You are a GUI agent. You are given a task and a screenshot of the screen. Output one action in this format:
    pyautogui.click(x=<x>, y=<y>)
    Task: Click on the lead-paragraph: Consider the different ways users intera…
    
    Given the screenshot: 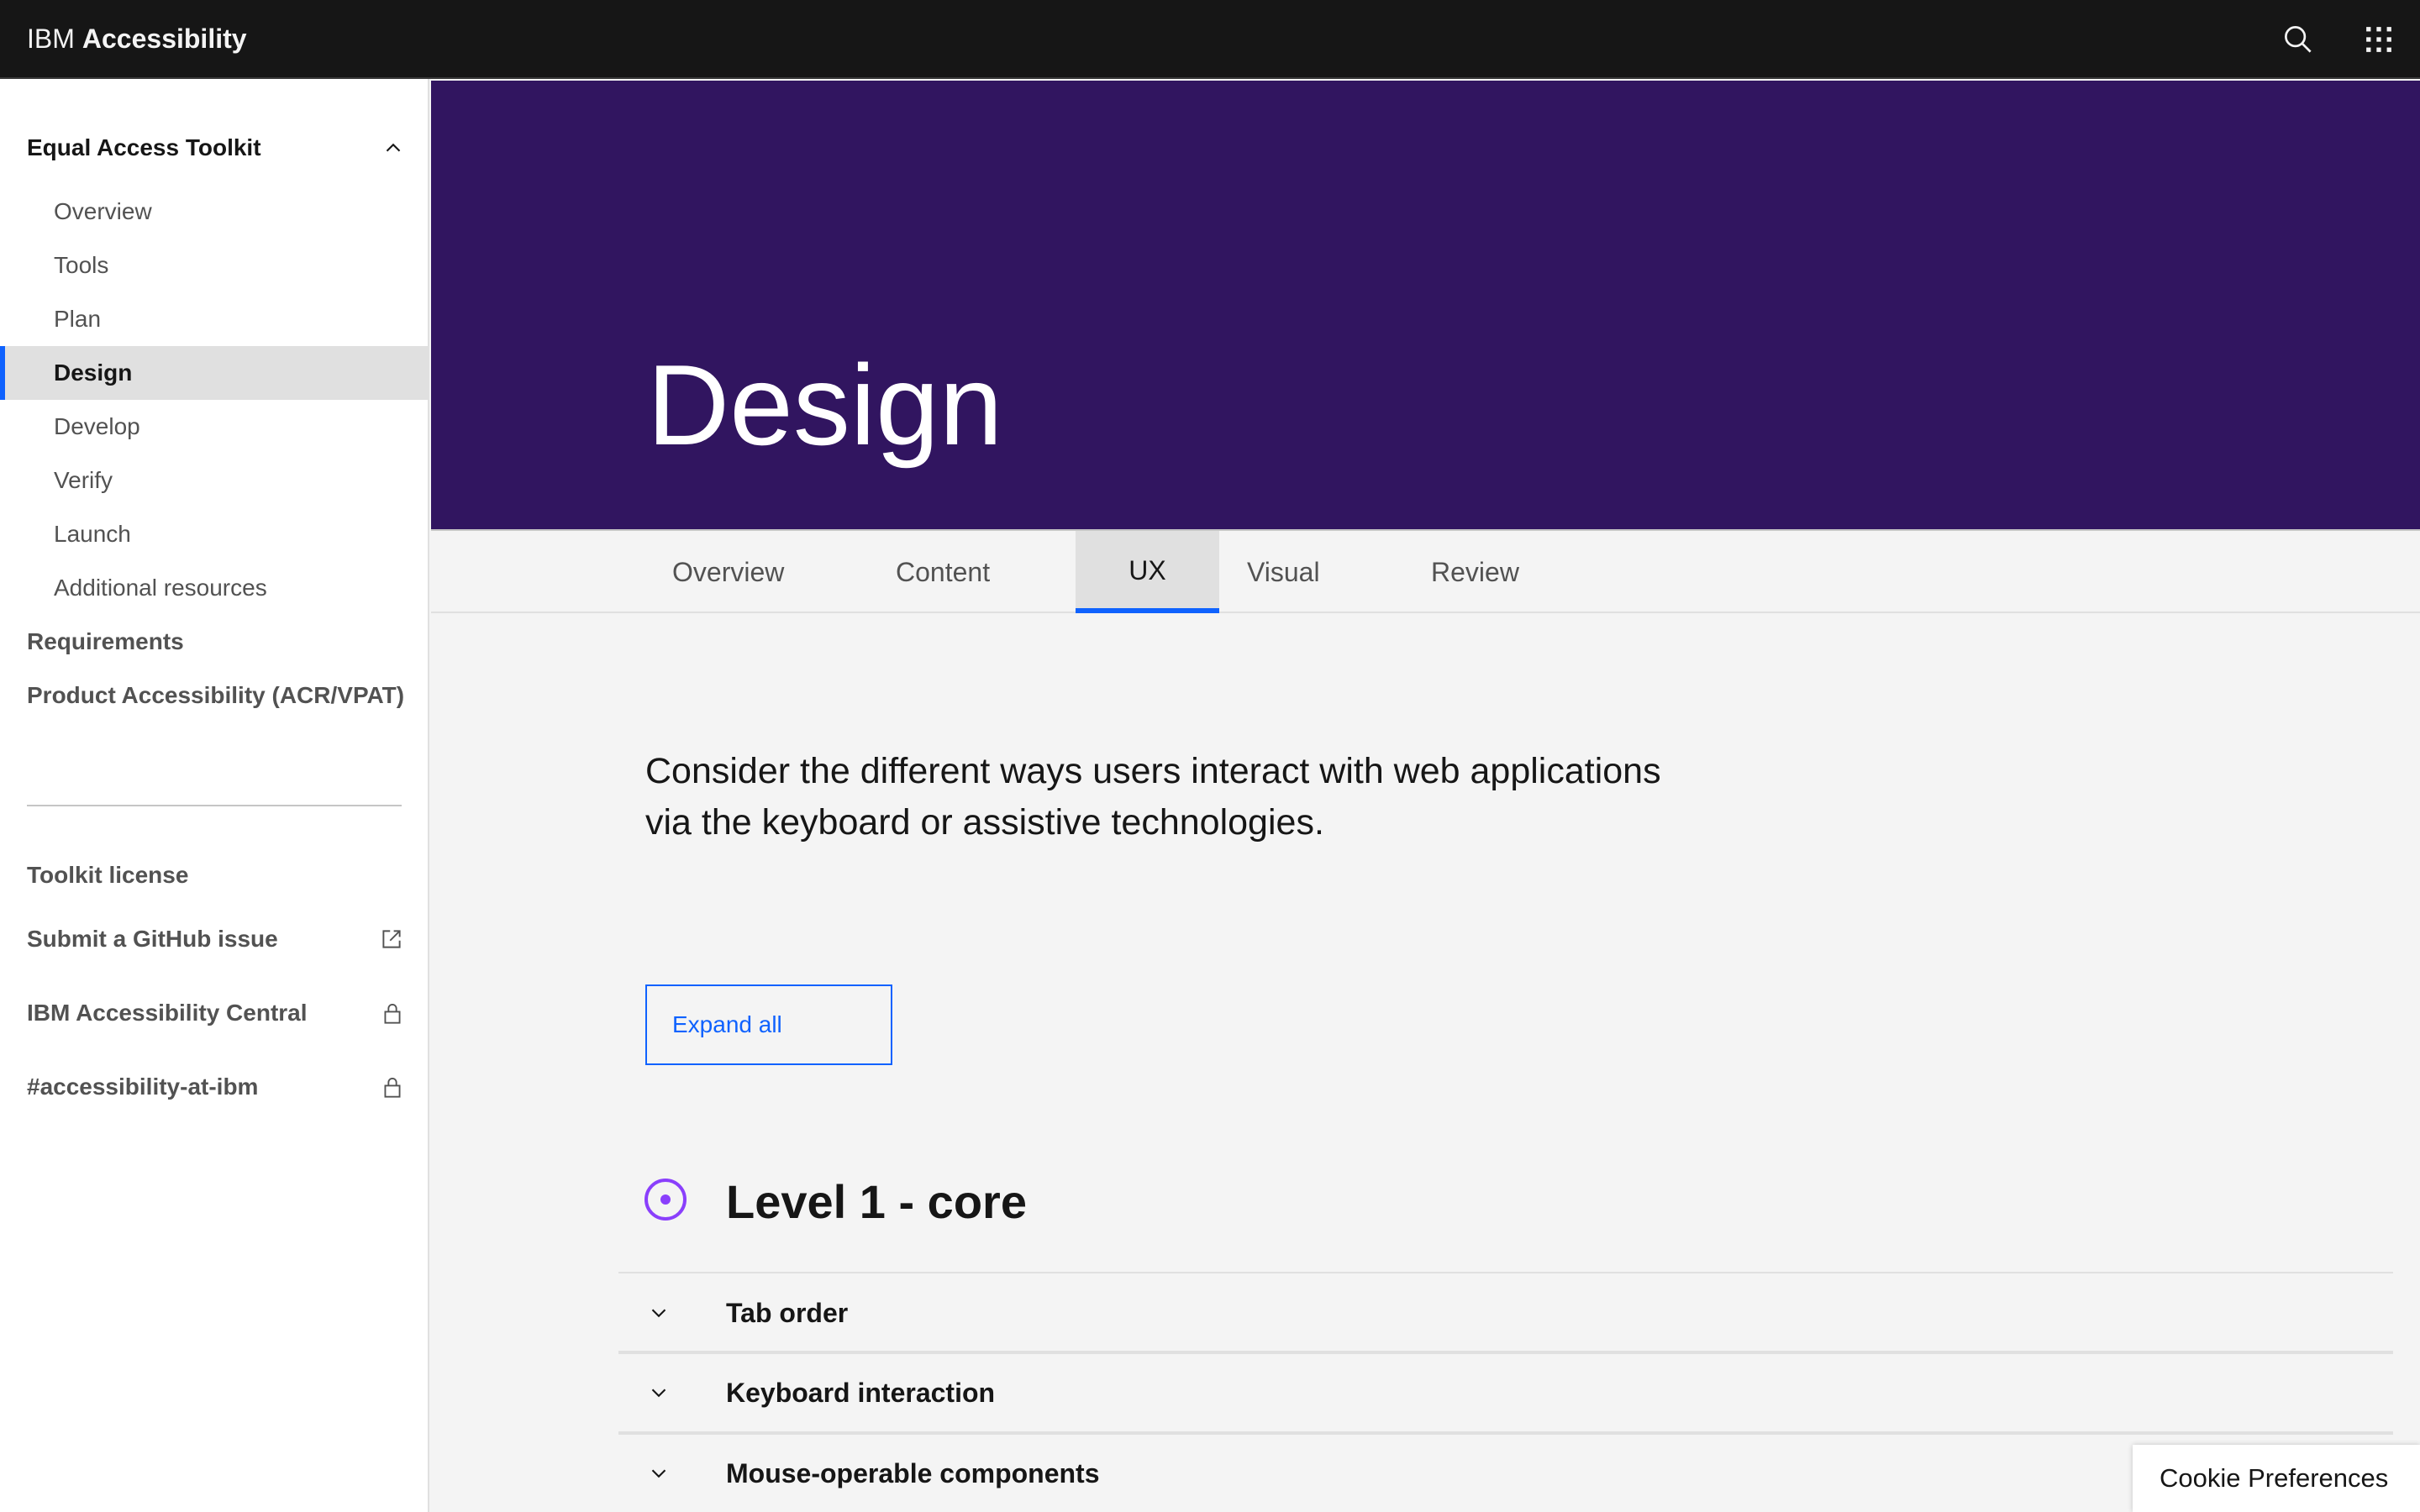 What is the action you would take?
    pyautogui.click(x=1192, y=797)
    